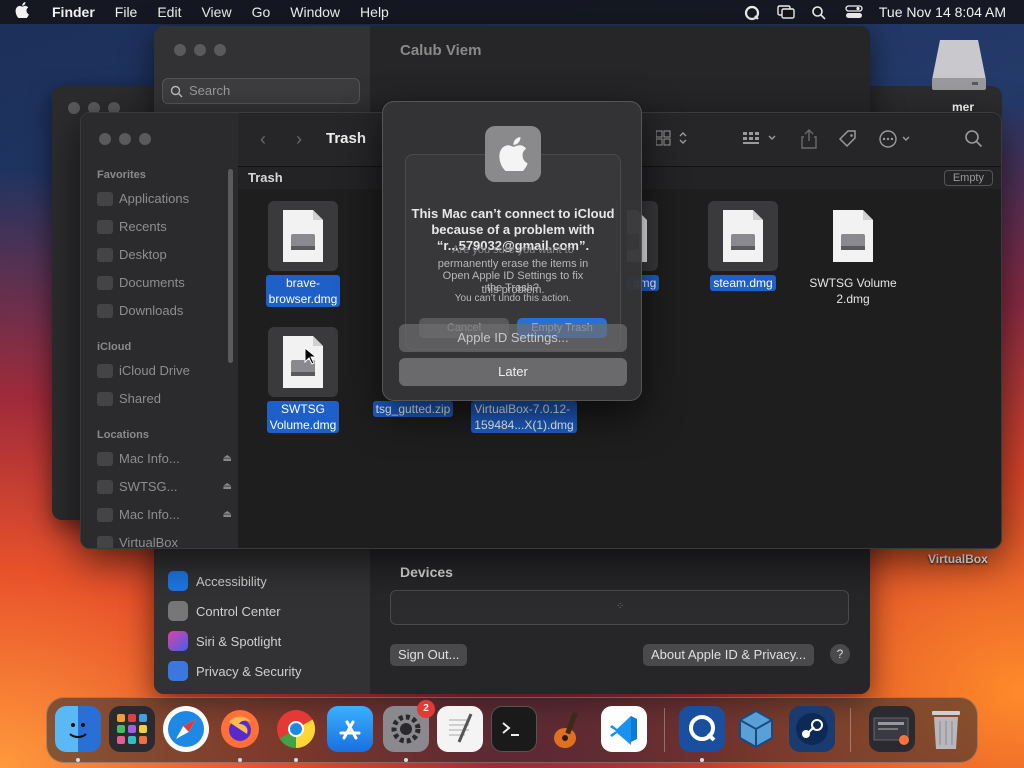 Image resolution: width=1024 pixels, height=768 pixels. Describe the element at coordinates (240, 729) in the screenshot. I see `firefox-dock-icon` at that location.